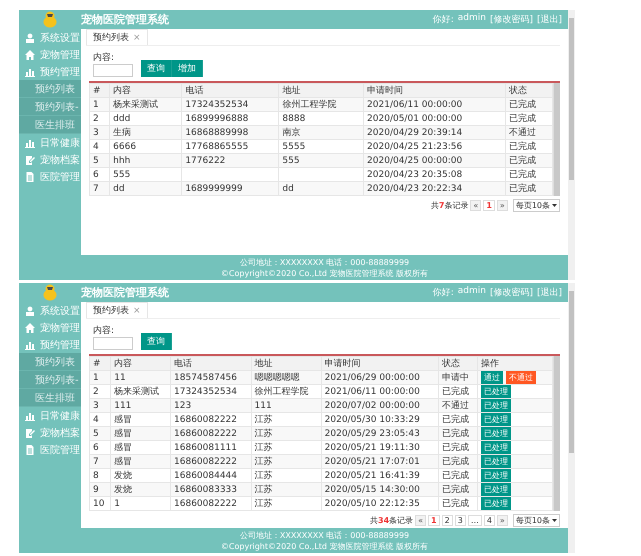 The height and width of the screenshot is (556, 641). I want to click on page-button: 2, so click(447, 520).